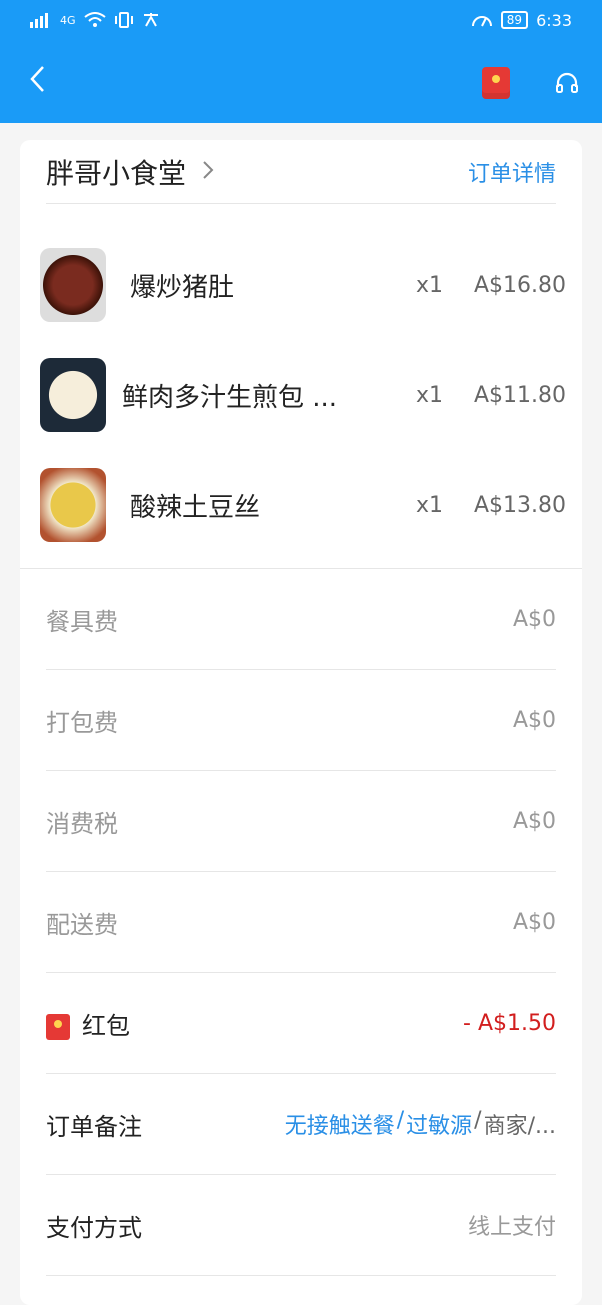 The image size is (602, 1305). What do you see at coordinates (151, 20) in the screenshot?
I see `translate-icon` at bounding box center [151, 20].